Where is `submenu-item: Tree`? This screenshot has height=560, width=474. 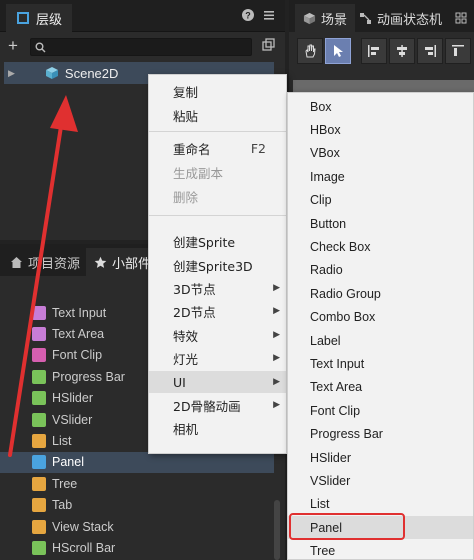
submenu-item: Tree is located at coordinates (380, 550).